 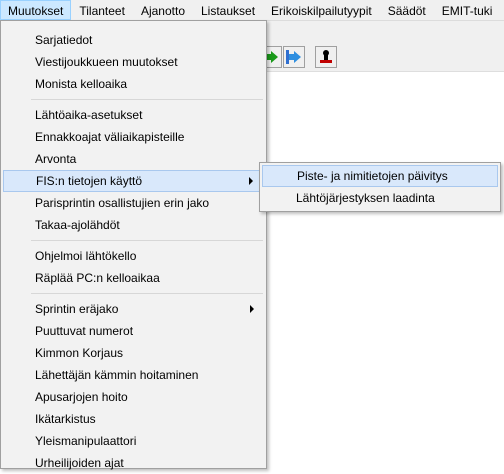 What do you see at coordinates (133, 40) in the screenshot?
I see `menu-item-sarjatiedot: Sarjatiedot` at bounding box center [133, 40].